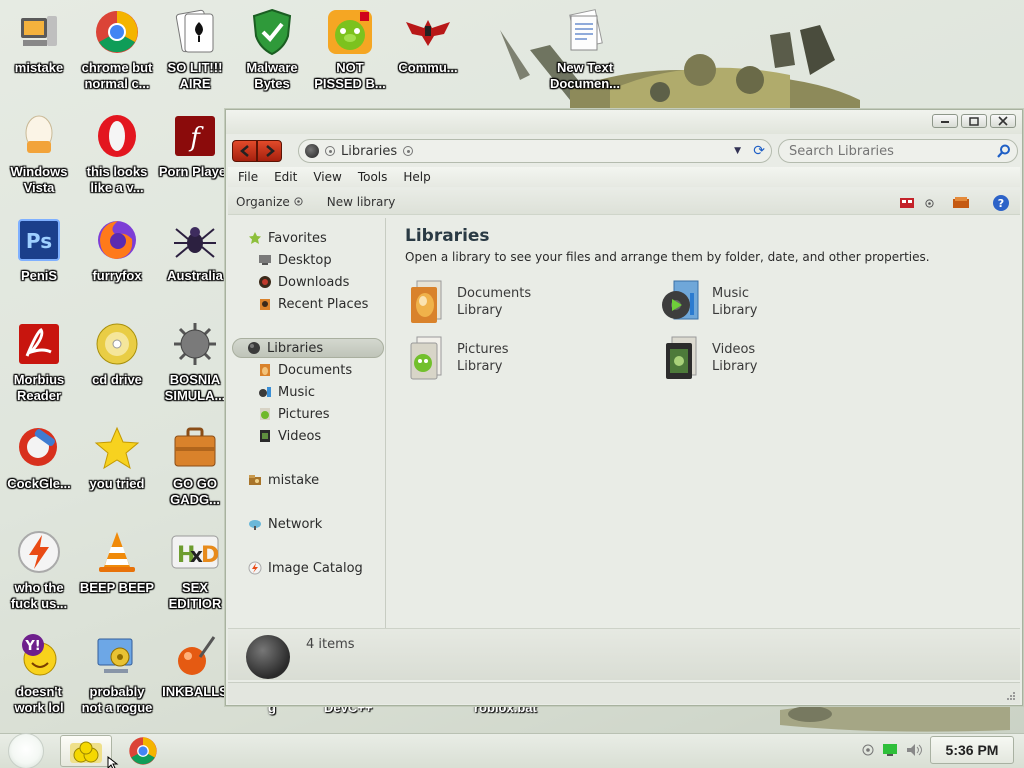  What do you see at coordinates (117, 682) in the screenshot?
I see `desktop-icon-probably-not: probably not a rogue` at bounding box center [117, 682].